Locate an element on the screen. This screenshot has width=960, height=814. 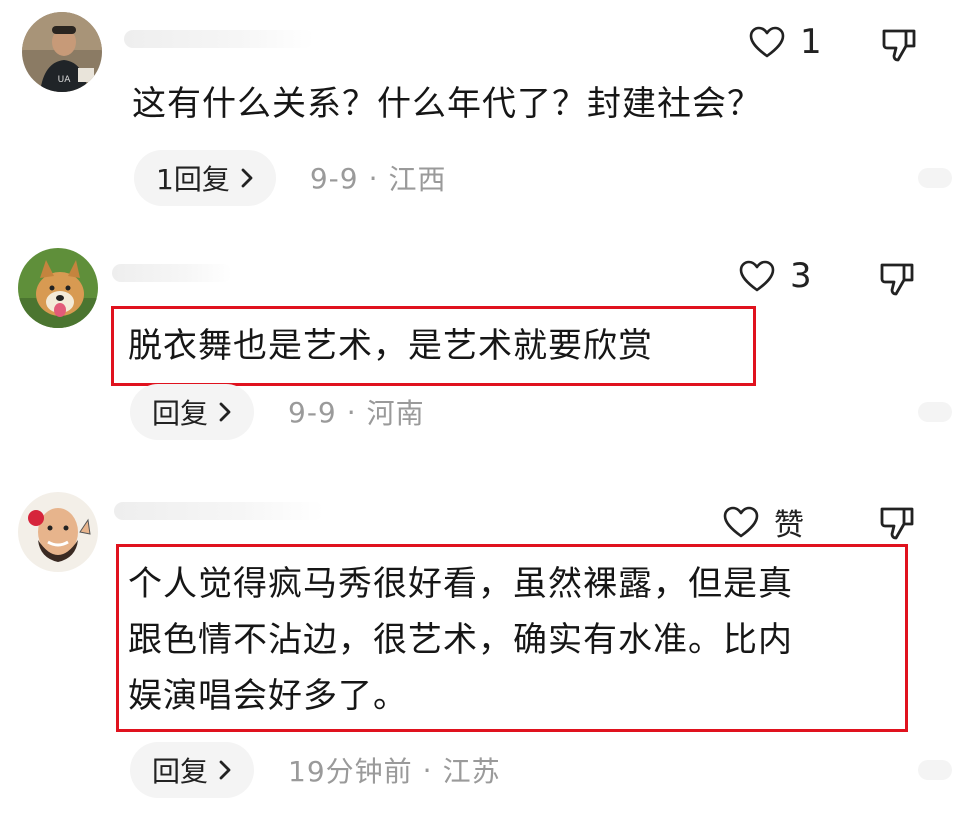
like-button: 赞 is located at coordinates (763, 522).